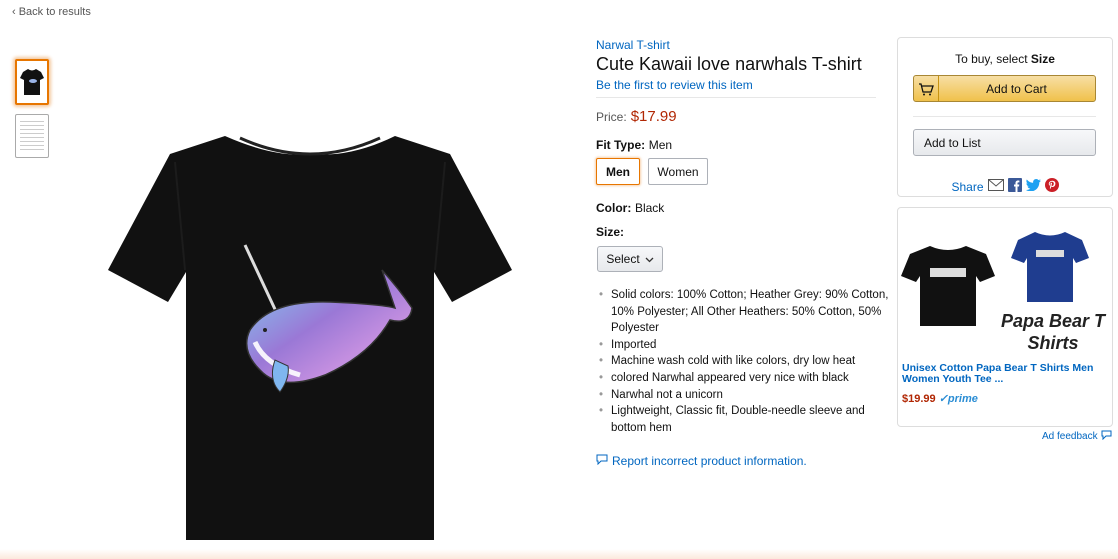 The height and width of the screenshot is (559, 1118). What do you see at coordinates (729, 64) in the screenshot?
I see `product-title: Cute Kawaii love narwhals T-shirt` at bounding box center [729, 64].